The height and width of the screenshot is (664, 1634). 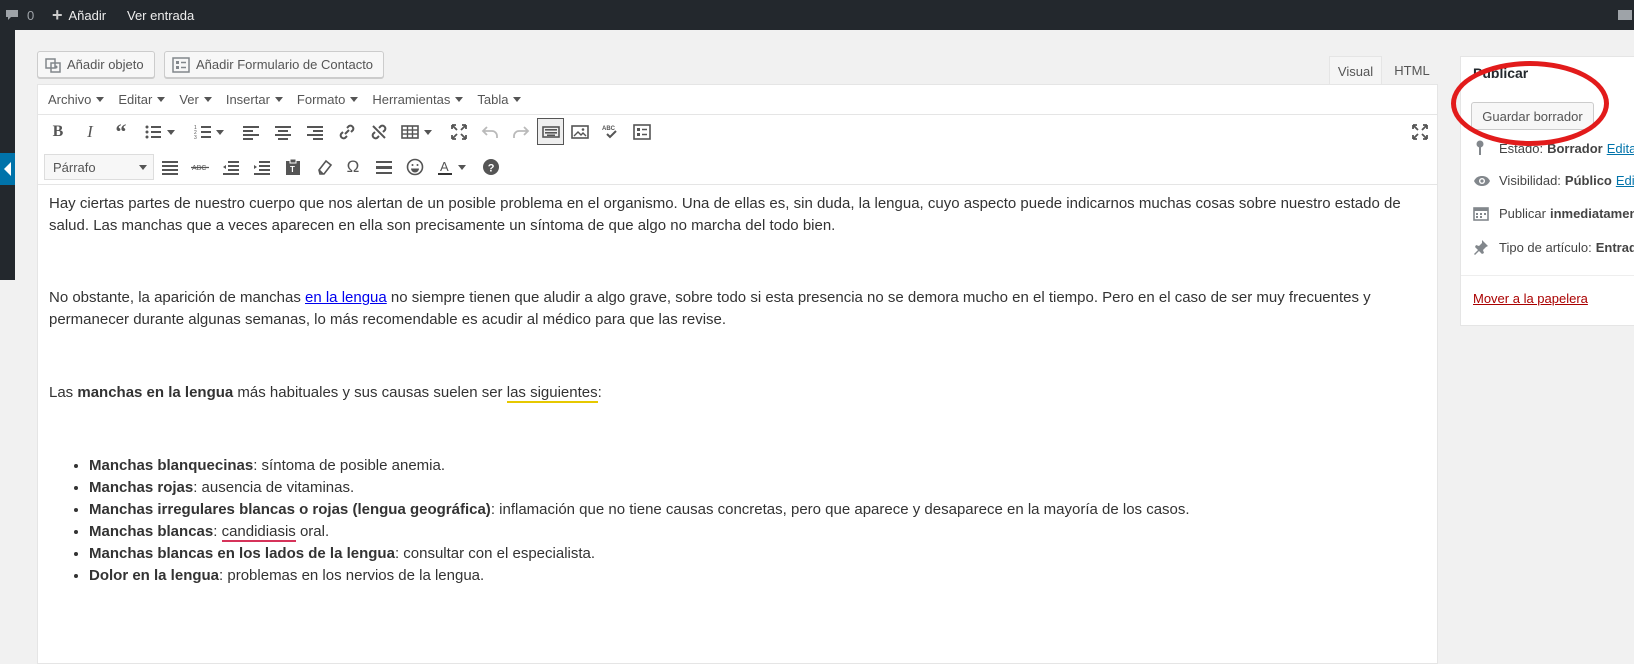 I want to click on link-icon, so click(x=347, y=132).